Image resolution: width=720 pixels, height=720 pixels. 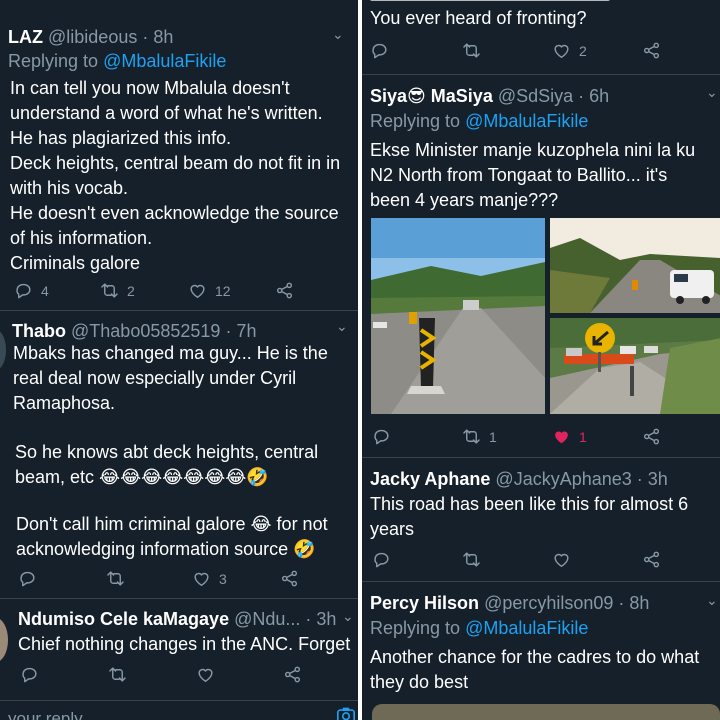 I want to click on tweet-text: You ever heard of fronting?, so click(x=478, y=18).